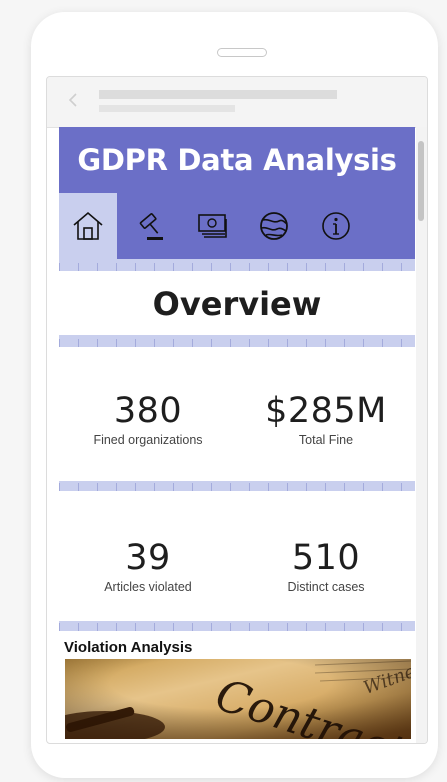  What do you see at coordinates (148, 558) in the screenshot?
I see `kpi-value: 39` at bounding box center [148, 558].